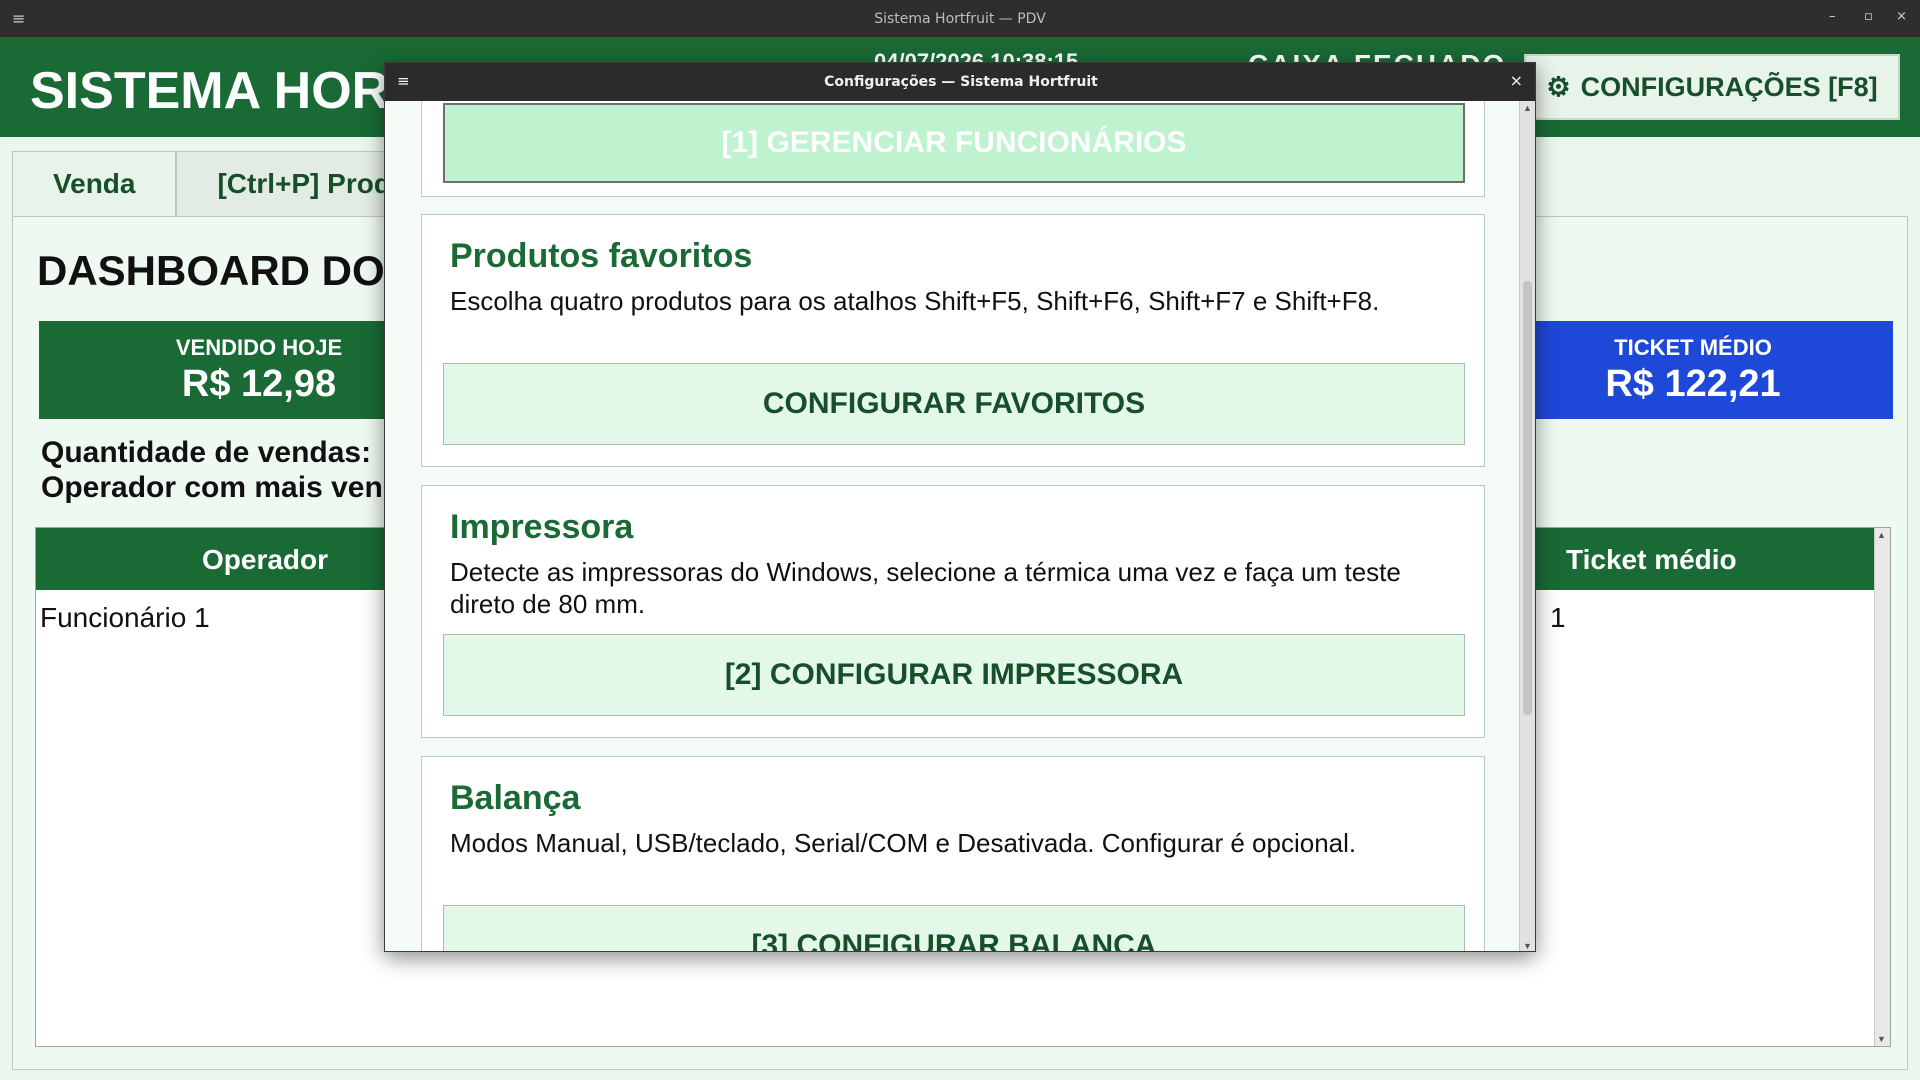 This screenshot has width=1920, height=1080. I want to click on minimize-icon: –, so click(1832, 16).